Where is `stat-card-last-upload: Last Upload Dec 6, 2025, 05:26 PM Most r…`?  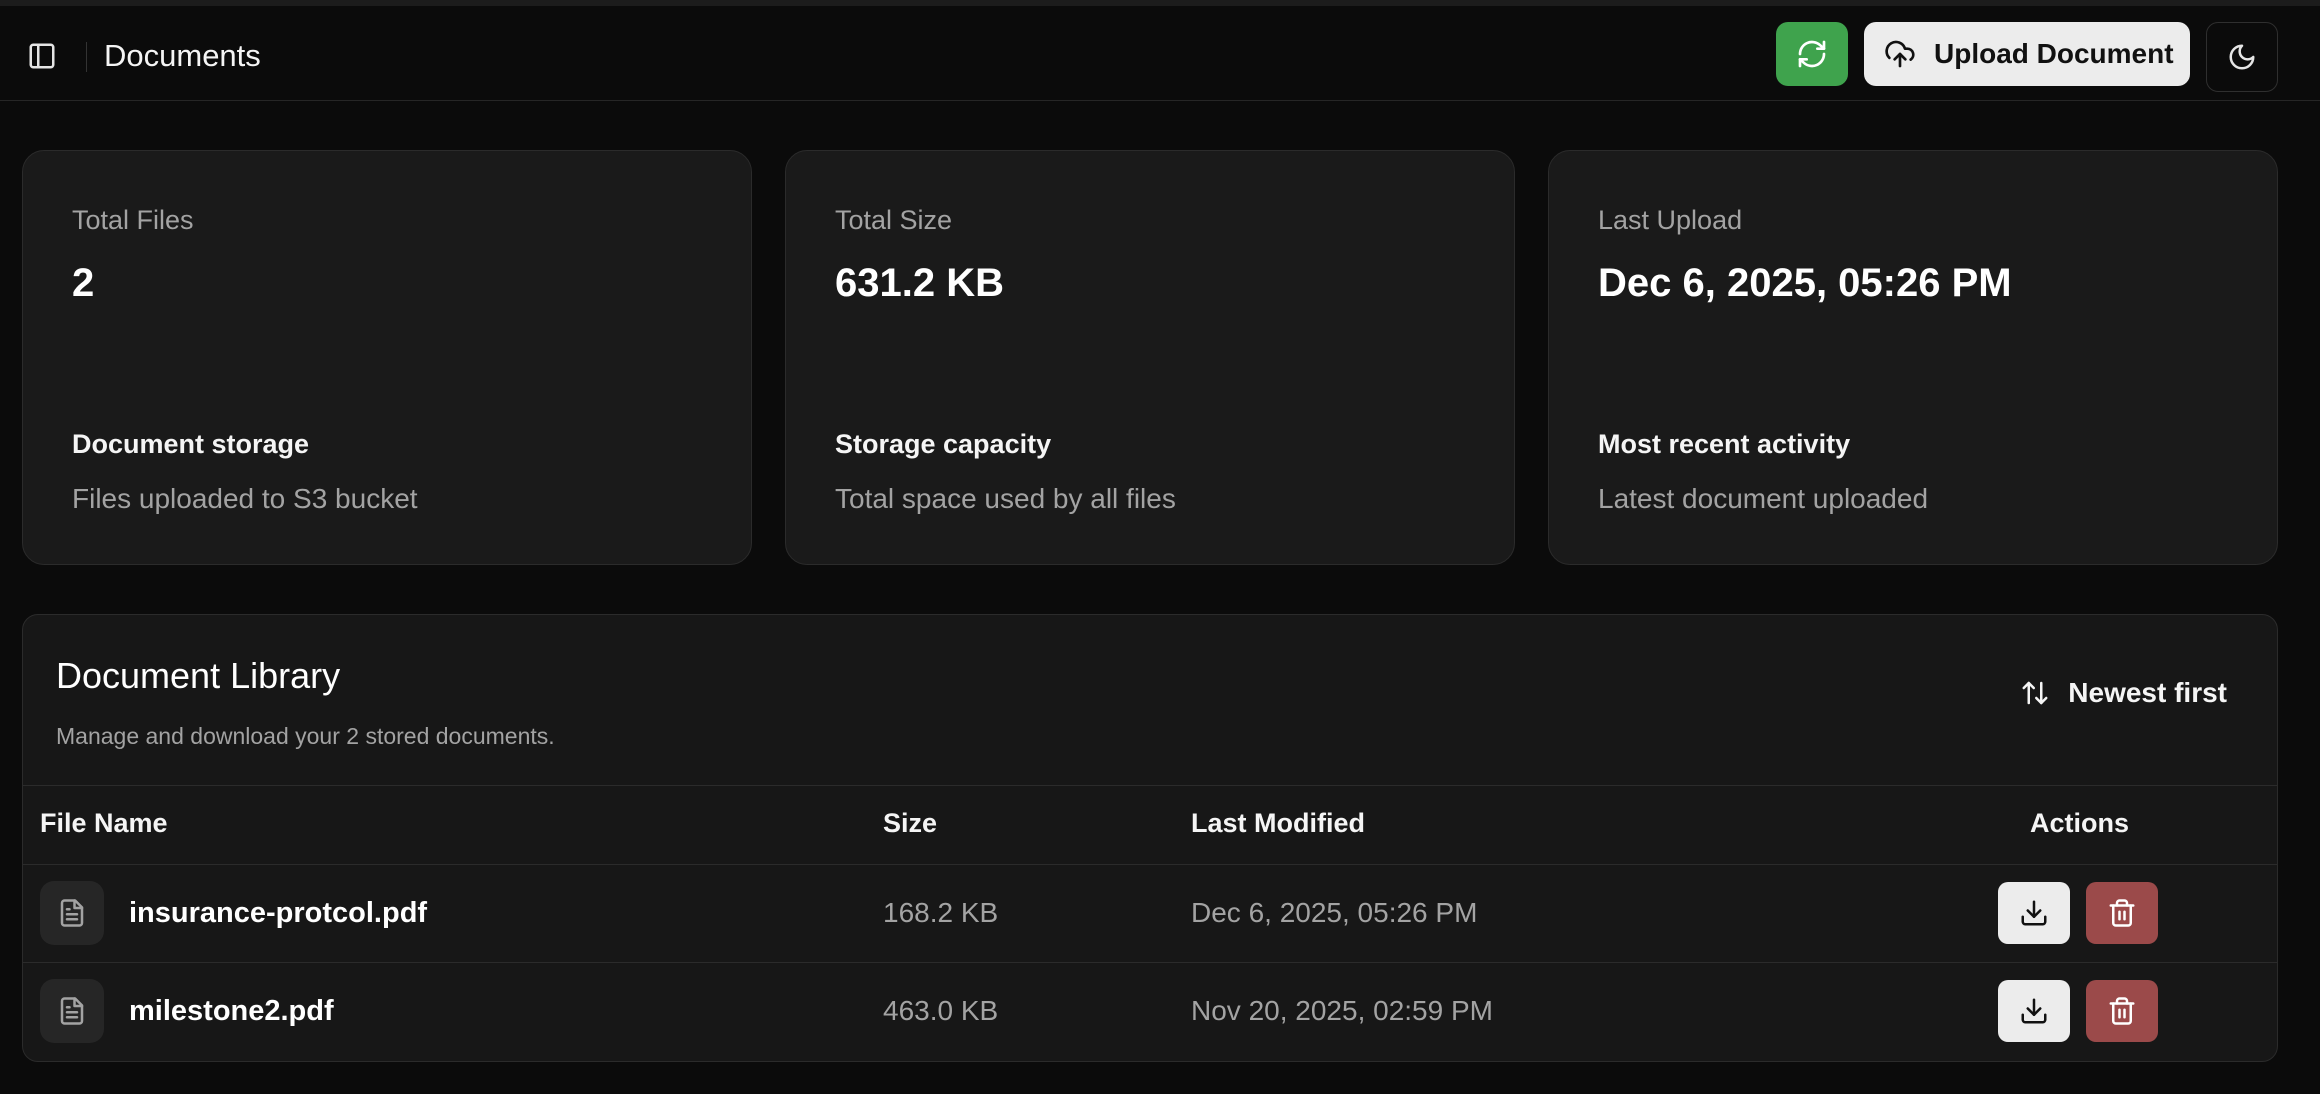 stat-card-last-upload: Last Upload Dec 6, 2025, 05:26 PM Most r… is located at coordinates (1913, 357).